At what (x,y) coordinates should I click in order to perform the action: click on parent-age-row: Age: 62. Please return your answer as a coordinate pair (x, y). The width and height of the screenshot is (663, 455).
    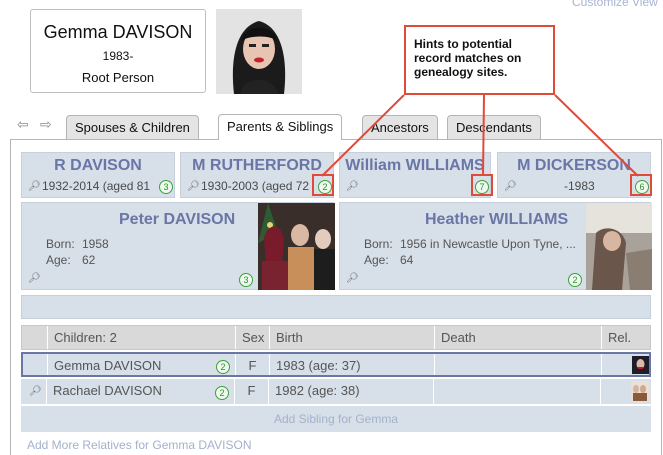
    Looking at the image, I should click on (70, 260).